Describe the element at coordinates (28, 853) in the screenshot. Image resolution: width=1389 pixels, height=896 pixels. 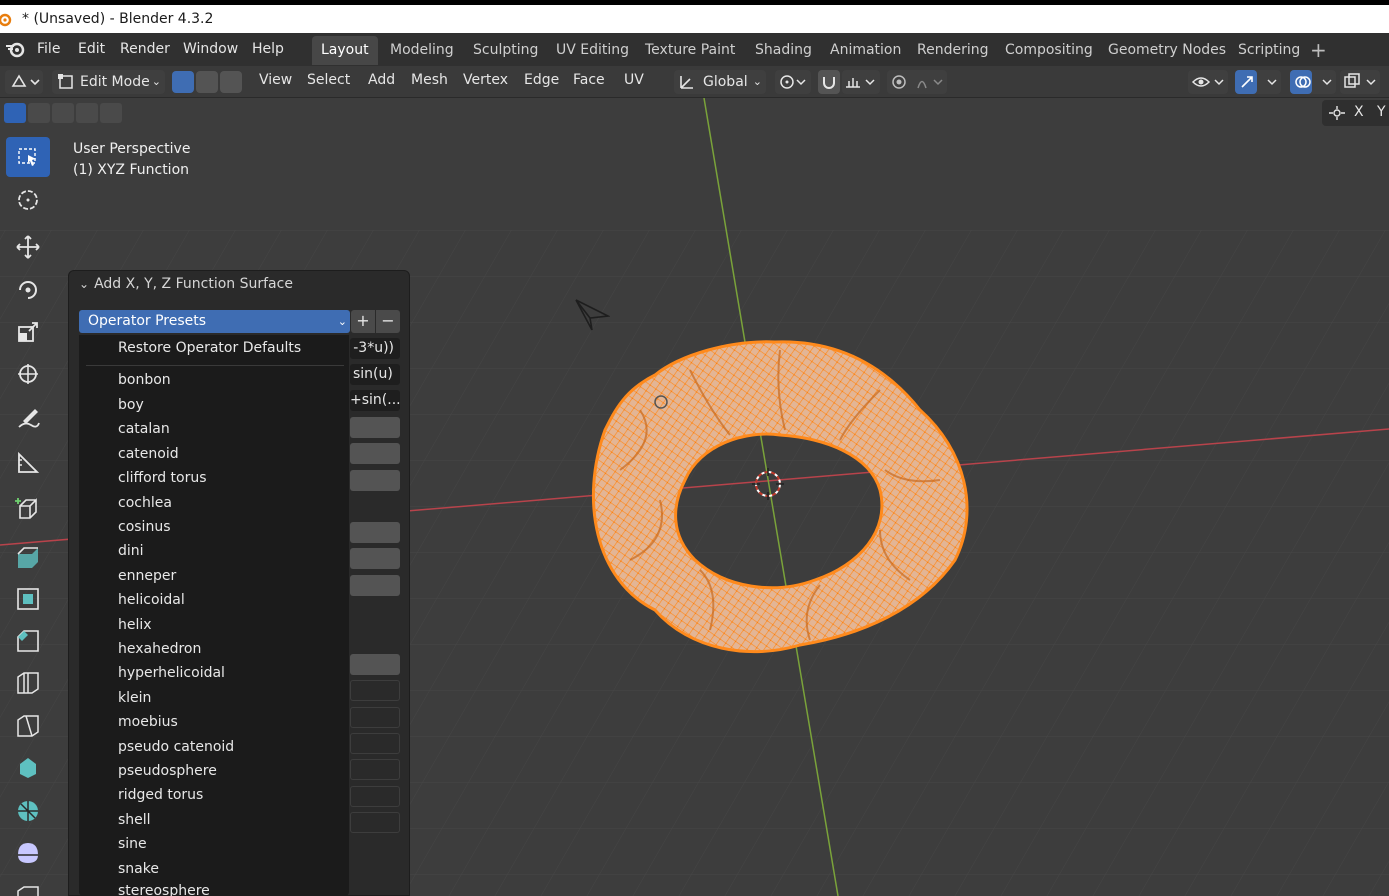
I see `tool-smooth` at that location.